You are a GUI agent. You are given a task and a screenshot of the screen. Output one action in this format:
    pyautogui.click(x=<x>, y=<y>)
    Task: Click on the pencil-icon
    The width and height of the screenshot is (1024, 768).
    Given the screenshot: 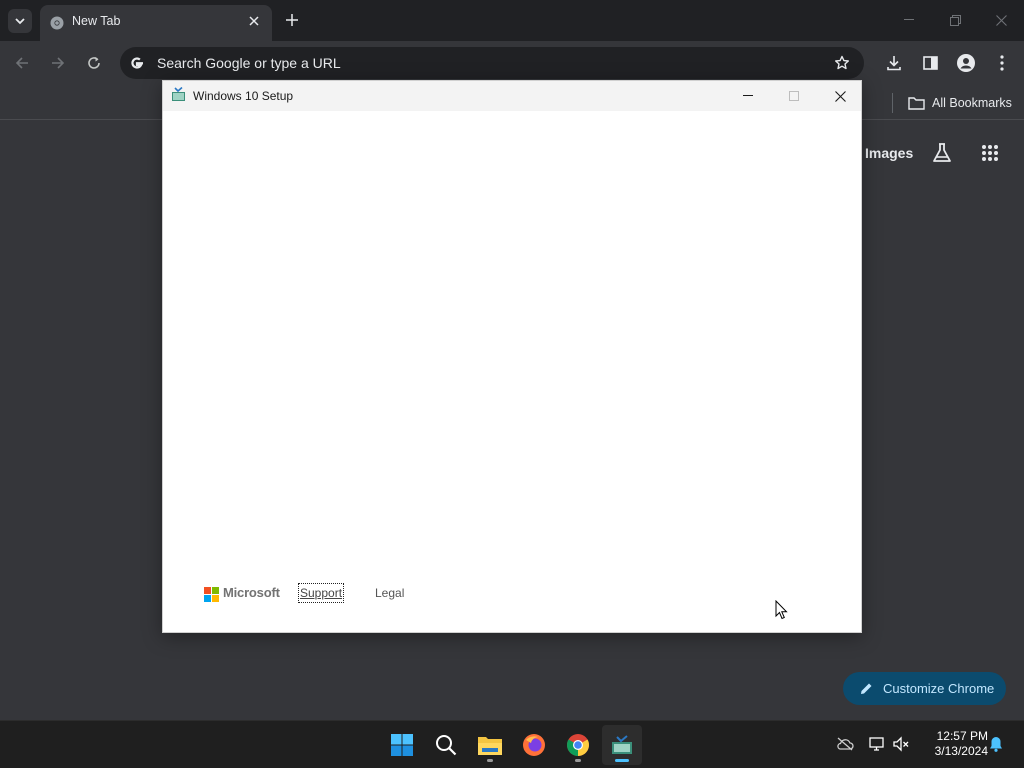 What is the action you would take?
    pyautogui.click(x=866, y=688)
    